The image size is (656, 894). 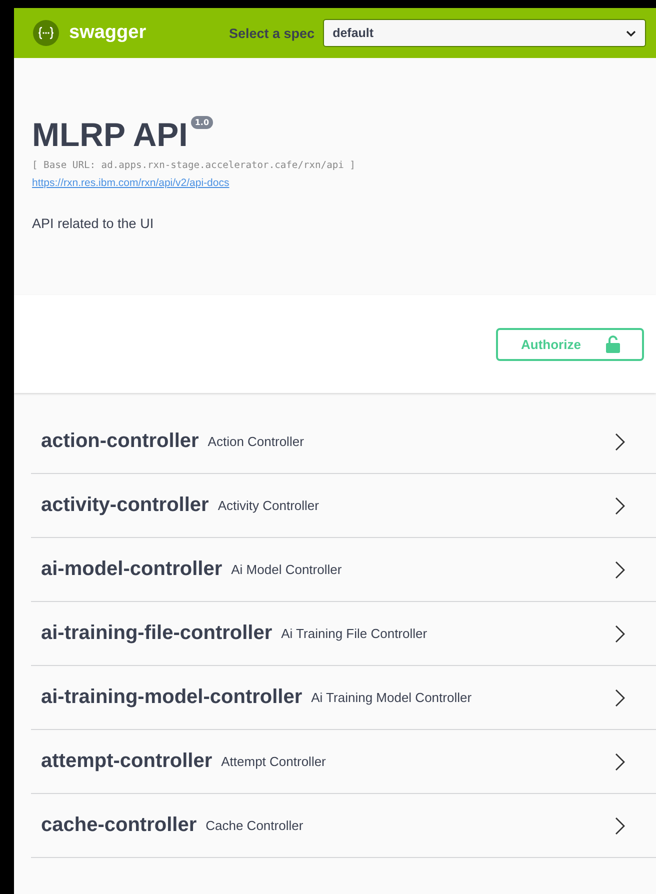 I want to click on controller-name: activity-controller, so click(x=125, y=505).